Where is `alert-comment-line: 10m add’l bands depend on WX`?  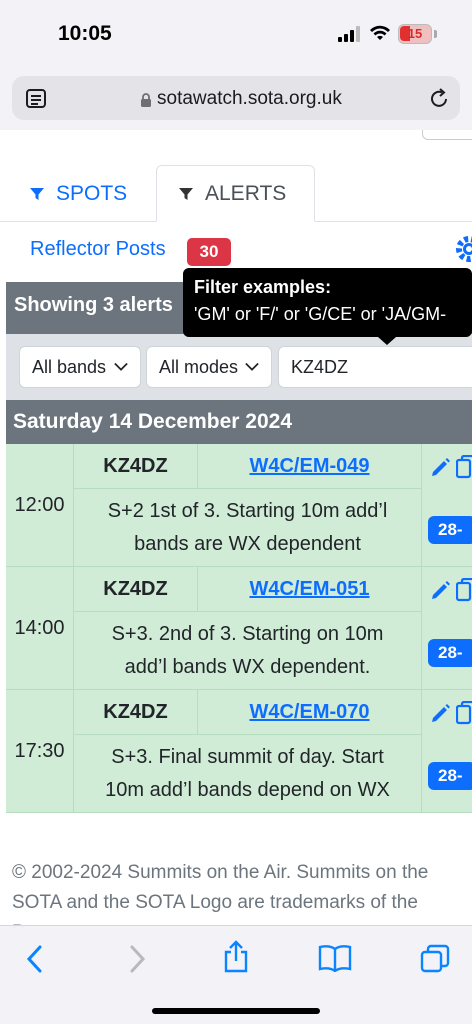
alert-comment-line: 10m add’l bands depend on WX is located at coordinates (247, 790).